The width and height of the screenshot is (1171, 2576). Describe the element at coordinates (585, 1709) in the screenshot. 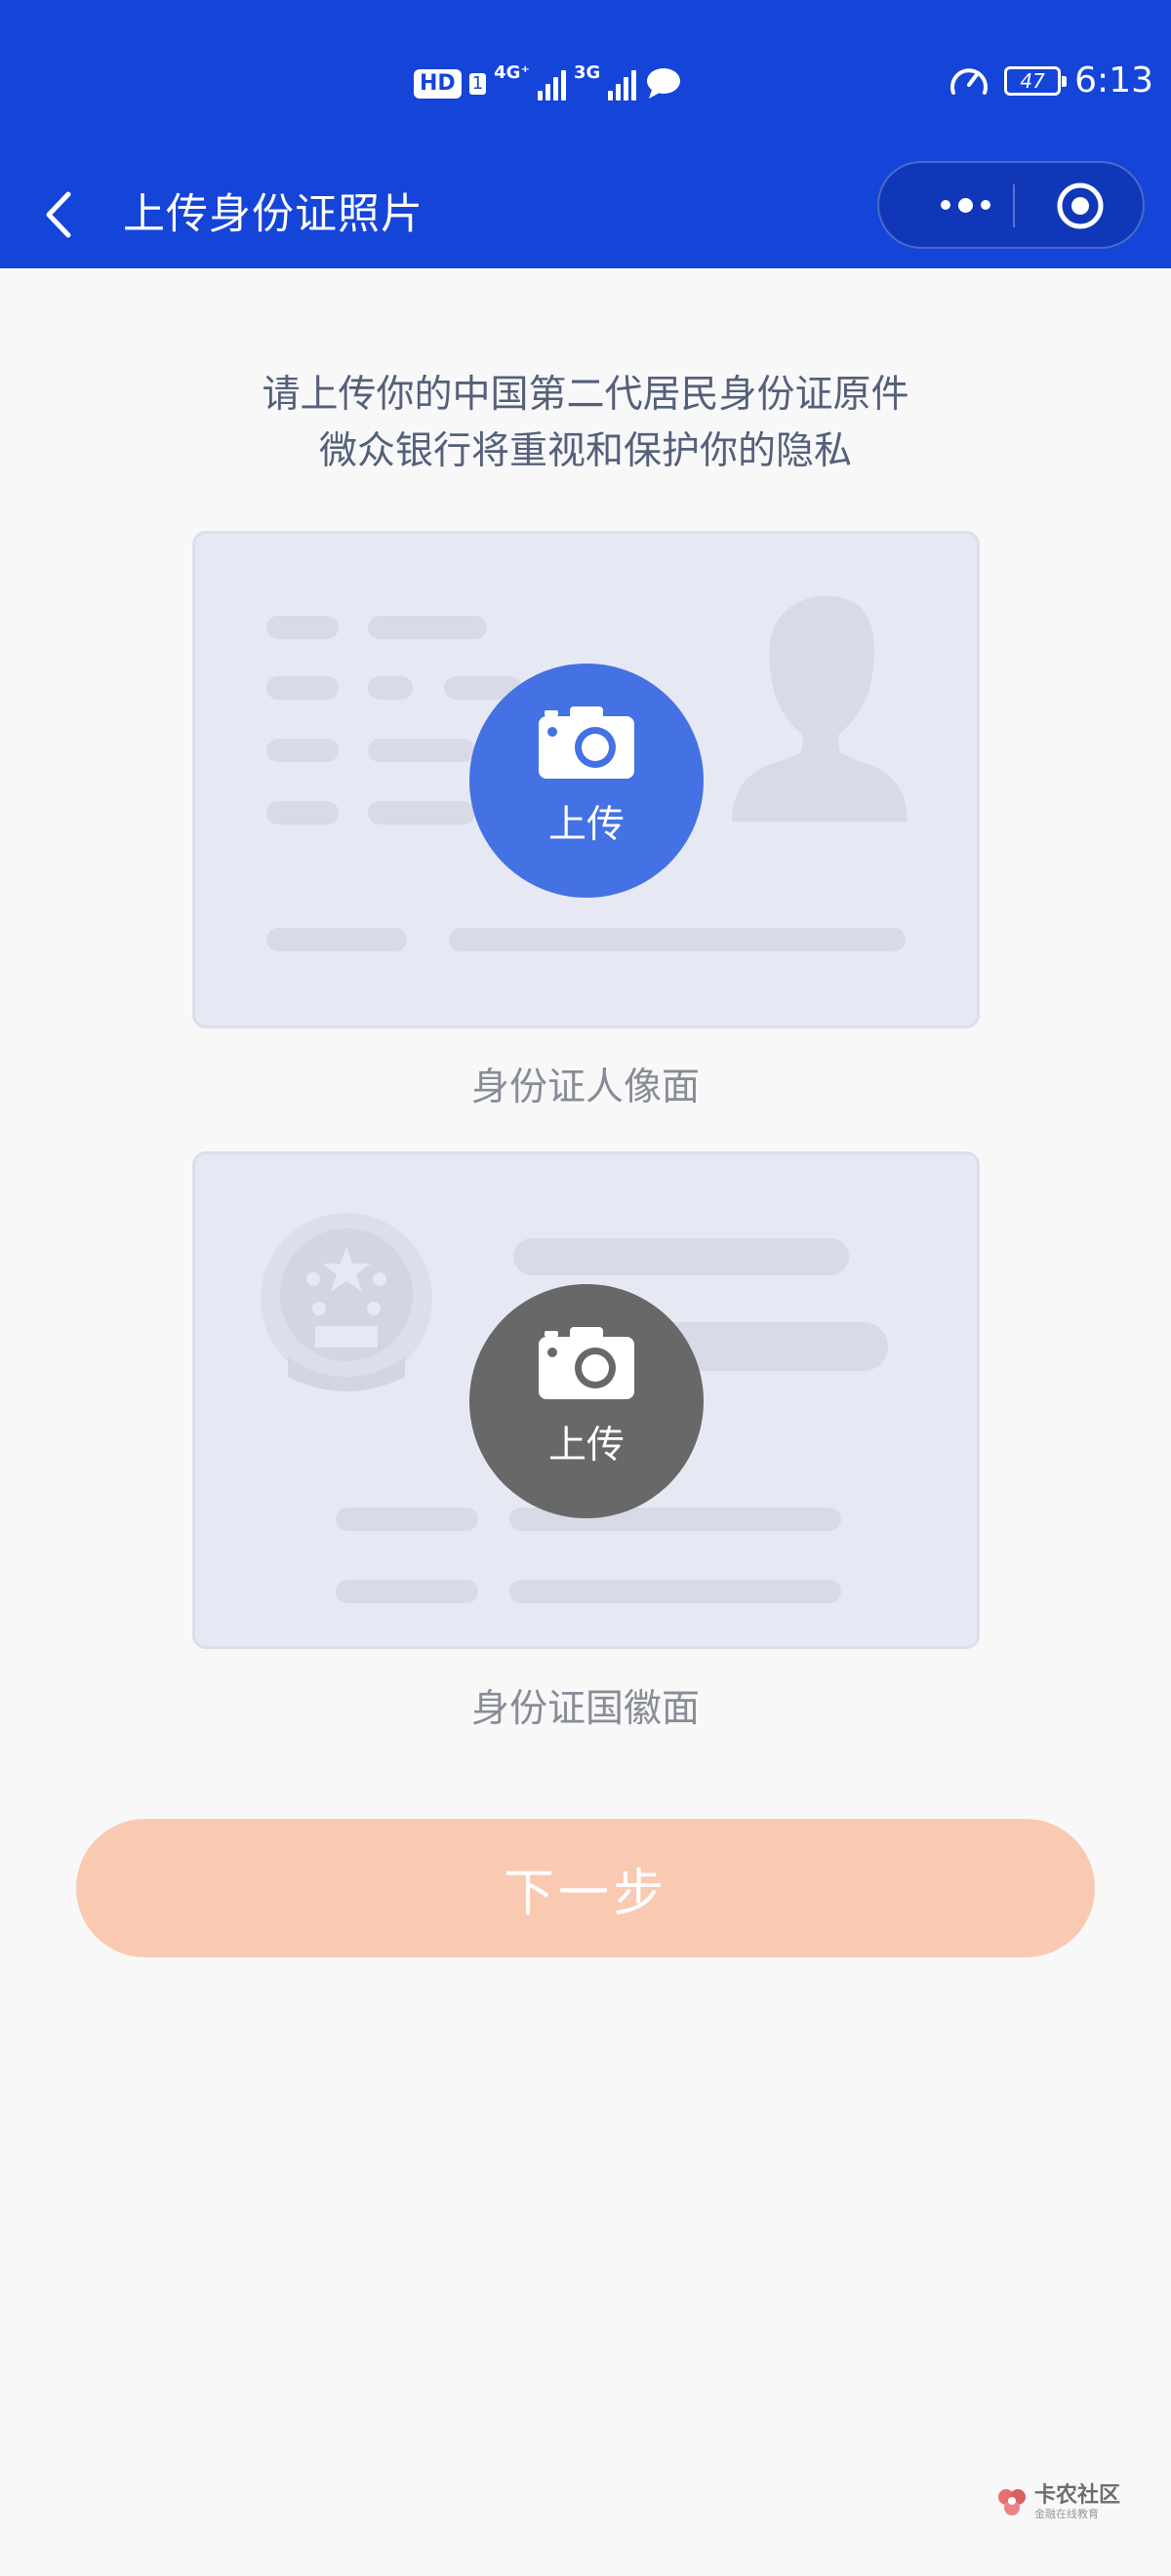

I see `card-caption-back: 身份证国徽面` at that location.